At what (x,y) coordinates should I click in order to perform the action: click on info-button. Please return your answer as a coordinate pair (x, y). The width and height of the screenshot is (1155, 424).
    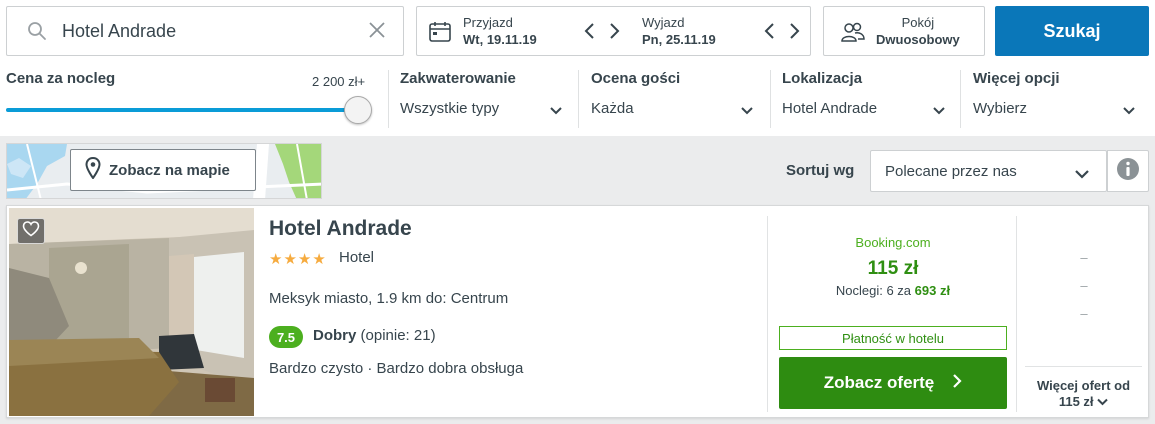
    Looking at the image, I should click on (1128, 171).